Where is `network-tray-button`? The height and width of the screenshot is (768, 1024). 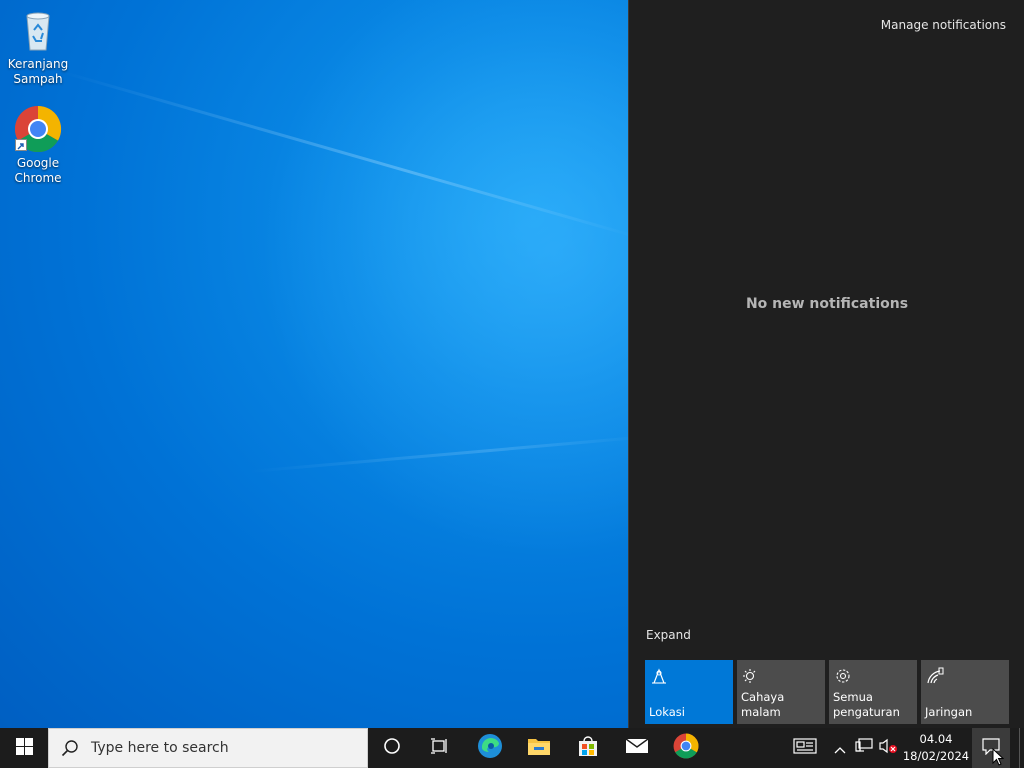 network-tray-button is located at coordinates (864, 748).